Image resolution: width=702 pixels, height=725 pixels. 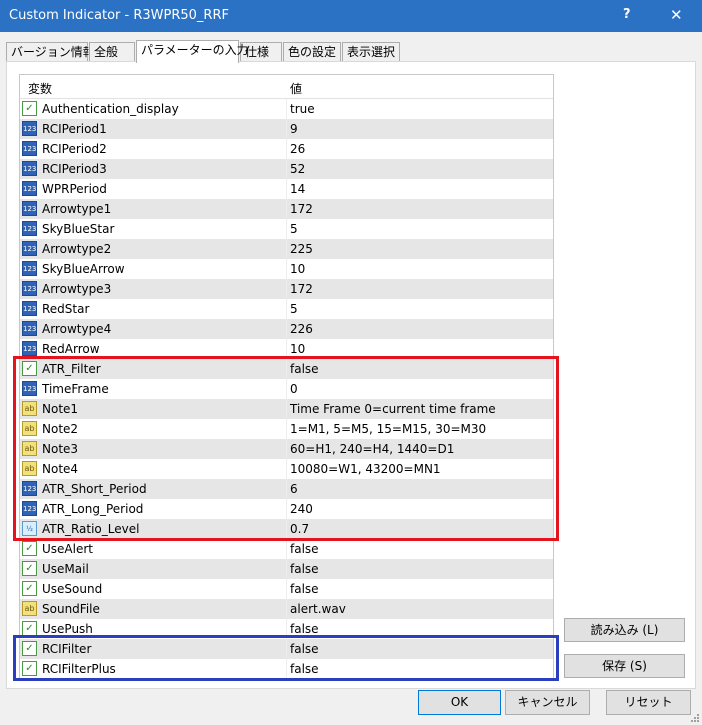 What do you see at coordinates (301, 509) in the screenshot?
I see `parameter-value: 240` at bounding box center [301, 509].